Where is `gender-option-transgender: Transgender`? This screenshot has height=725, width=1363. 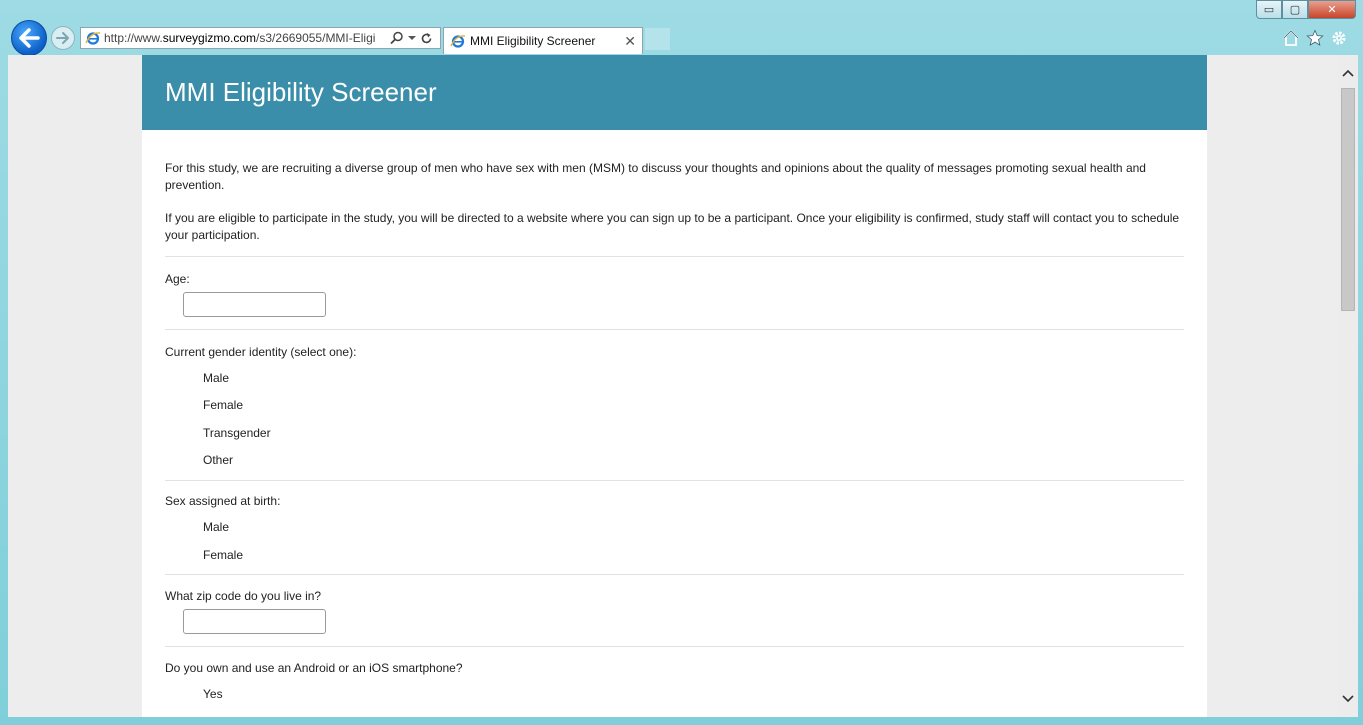
gender-option-transgender: Transgender is located at coordinates (693, 433).